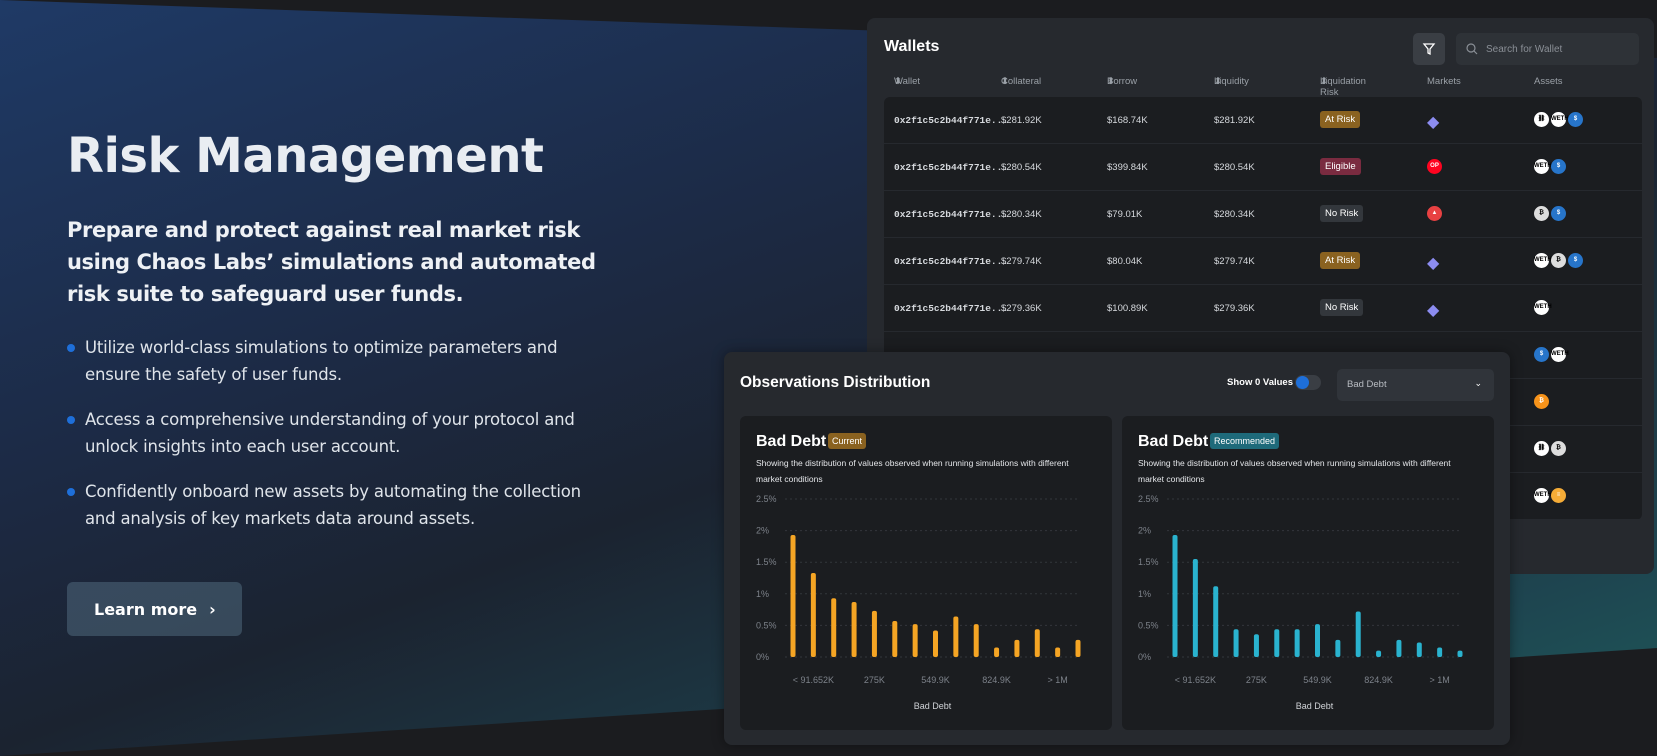 The height and width of the screenshot is (756, 1657). I want to click on link-icon: ⛓, so click(1541, 448).